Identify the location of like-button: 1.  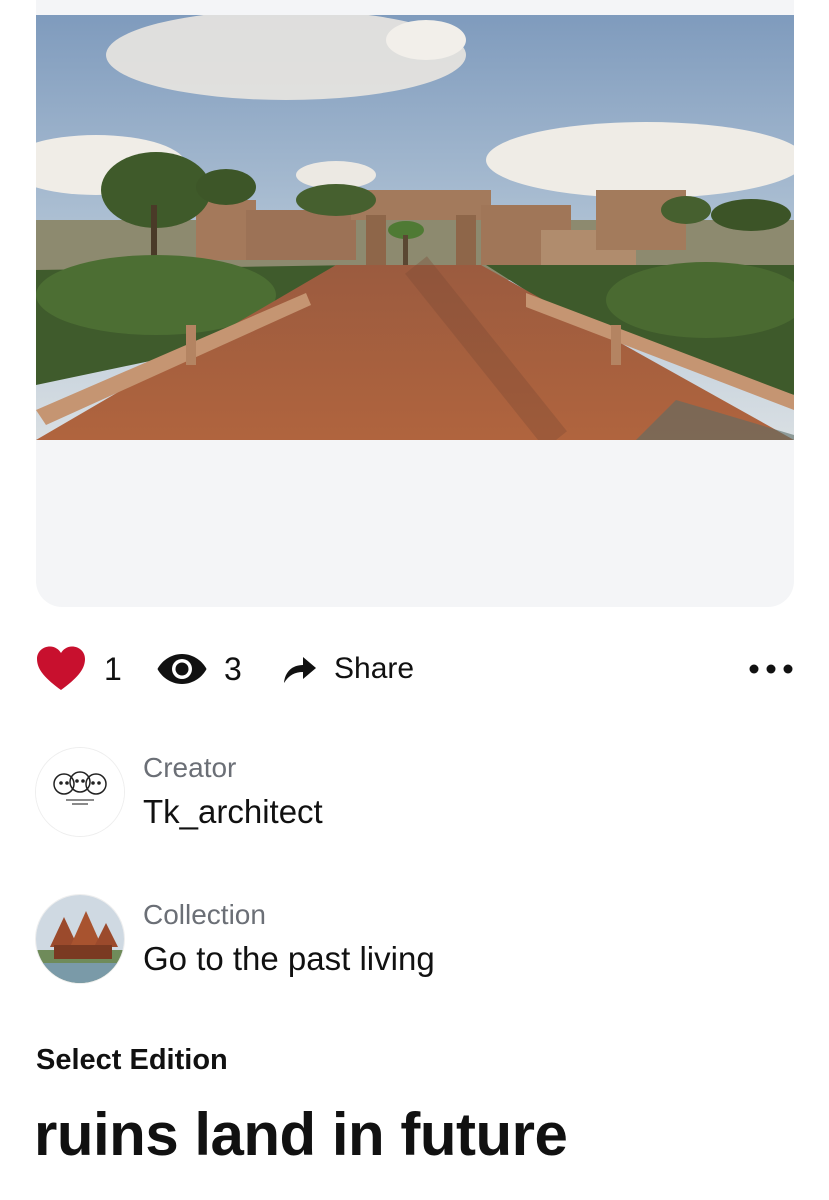
(79, 669).